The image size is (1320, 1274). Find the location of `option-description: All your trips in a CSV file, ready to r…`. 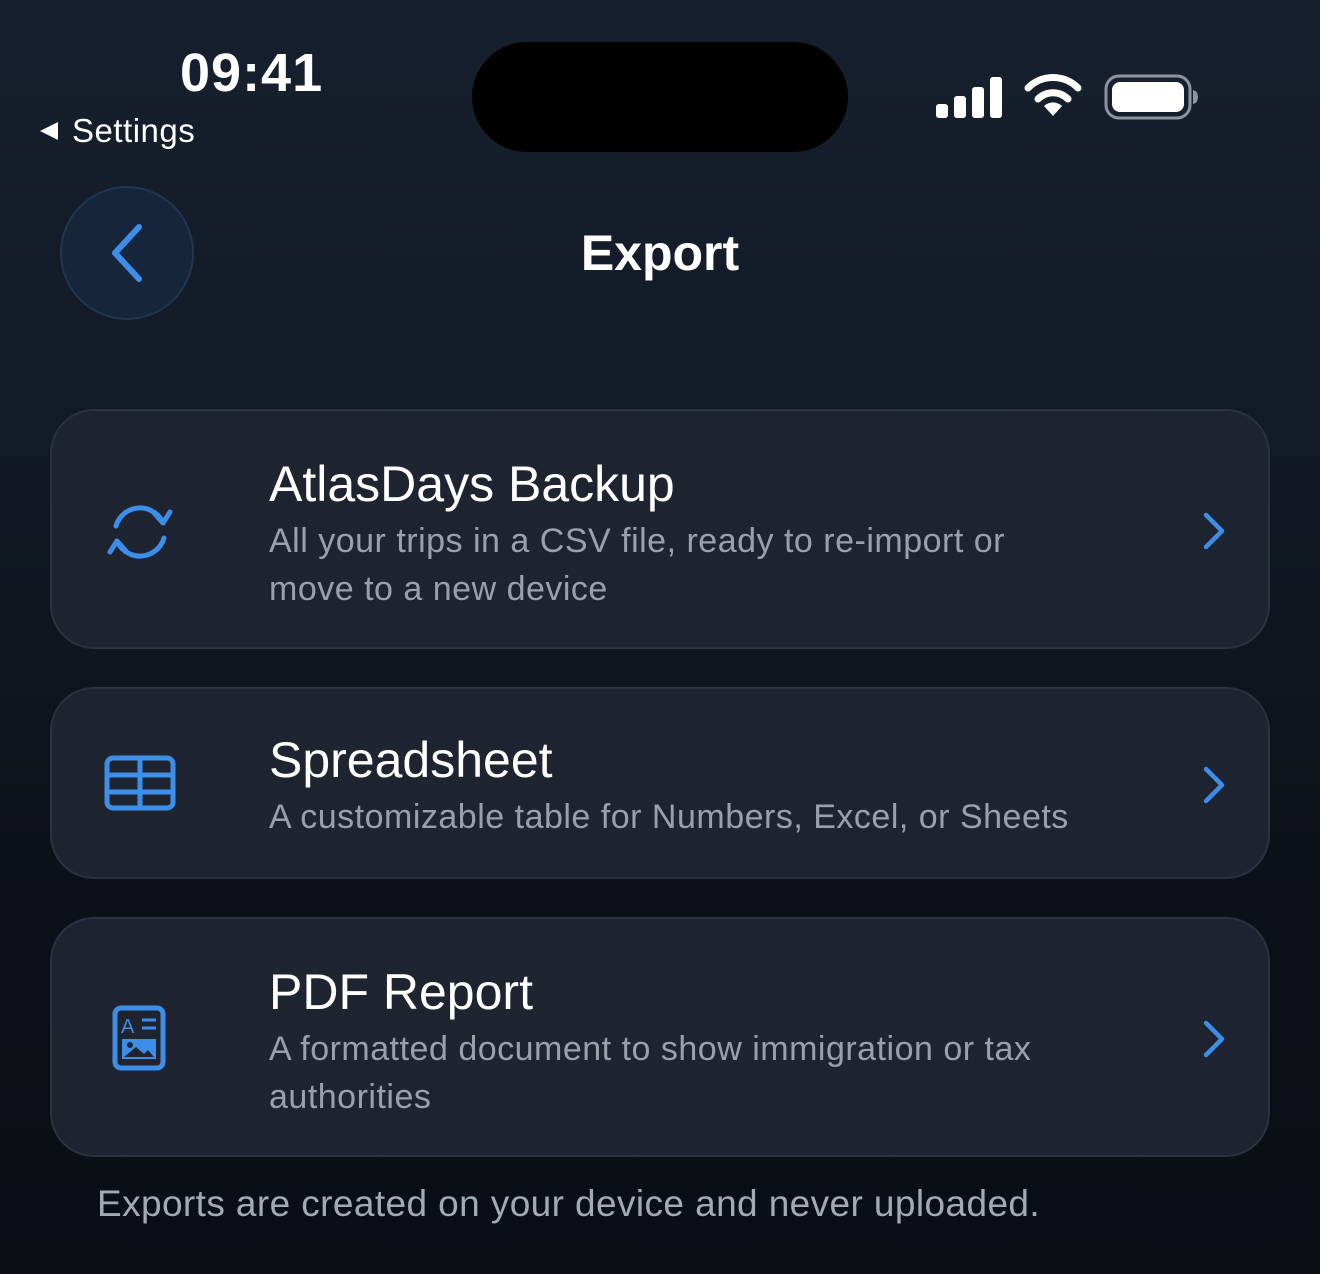

option-description: All your trips in a CSV file, ready to r… is located at coordinates (637, 565).